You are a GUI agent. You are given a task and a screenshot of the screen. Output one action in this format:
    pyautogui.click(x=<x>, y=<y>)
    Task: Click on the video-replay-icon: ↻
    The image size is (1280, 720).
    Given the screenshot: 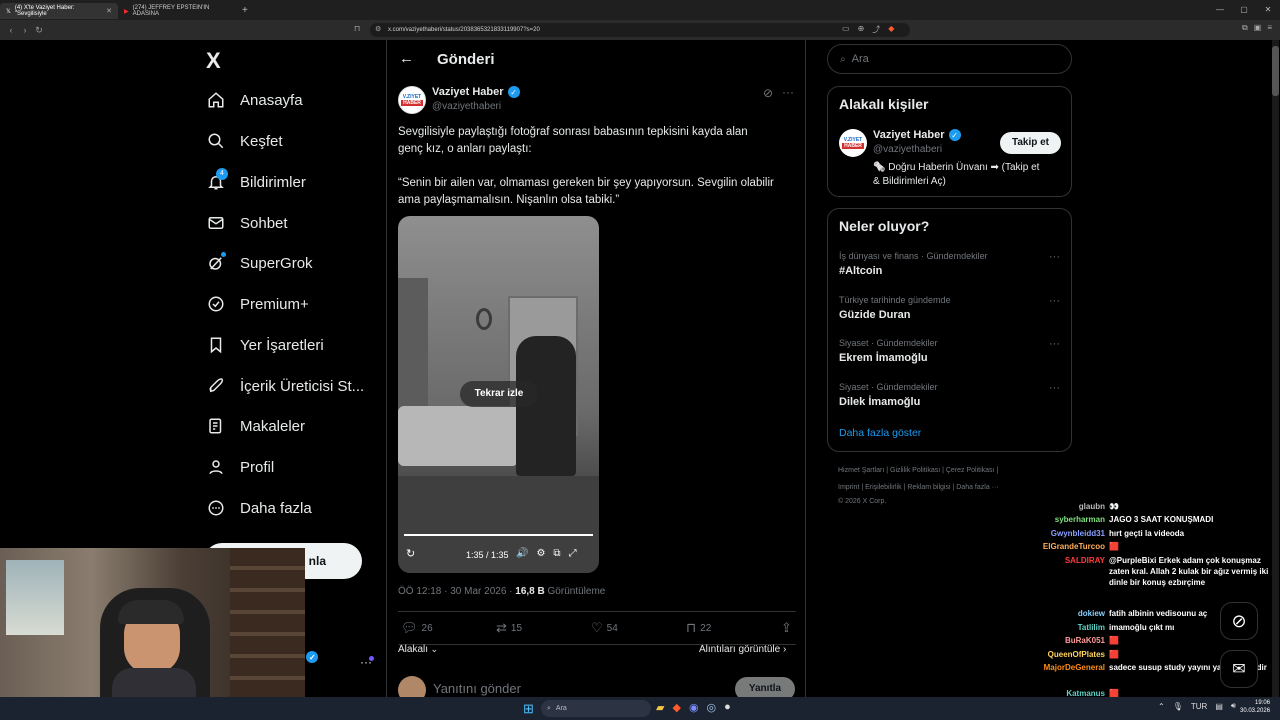 What is the action you would take?
    pyautogui.click(x=410, y=553)
    